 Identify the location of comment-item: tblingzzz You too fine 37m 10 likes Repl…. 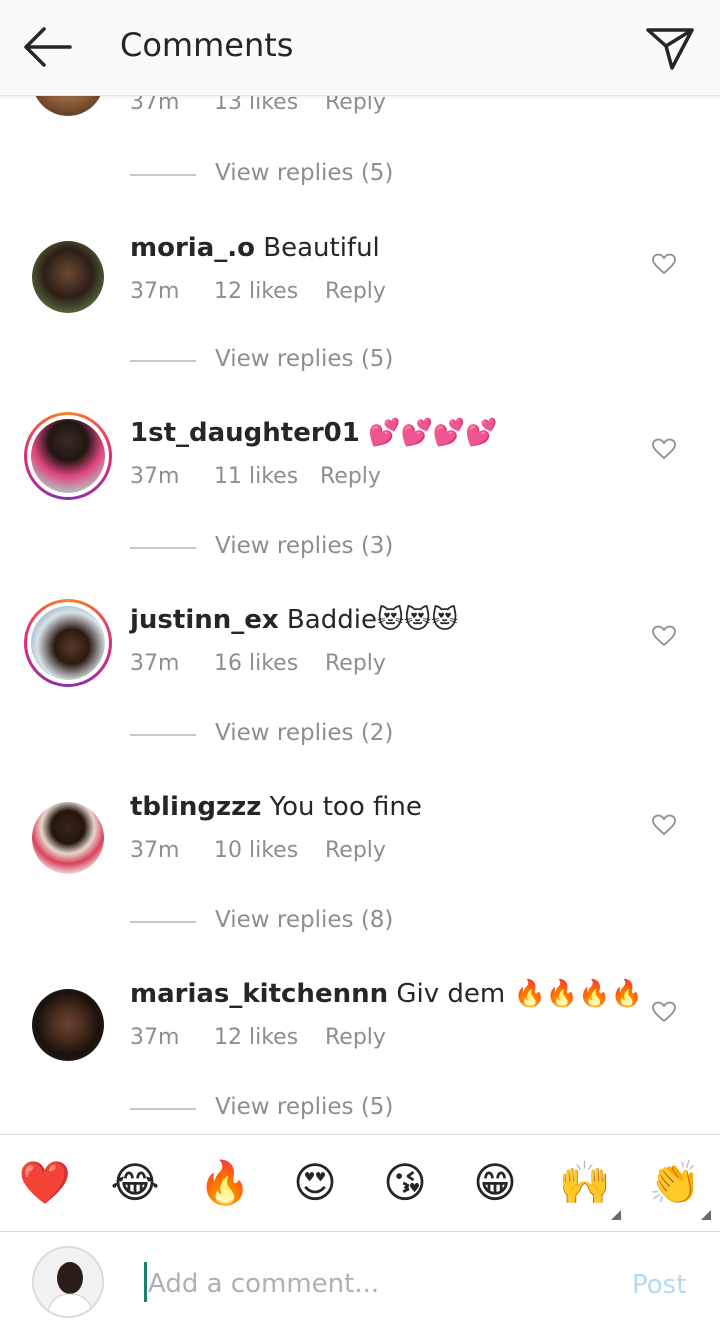
(360, 848).